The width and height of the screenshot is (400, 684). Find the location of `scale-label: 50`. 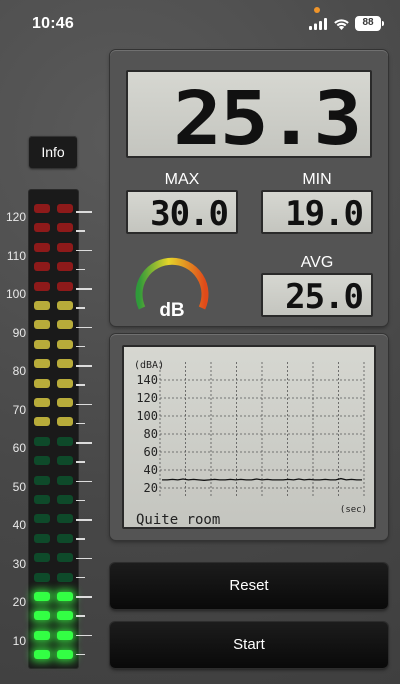

scale-label: 50 is located at coordinates (19, 486).